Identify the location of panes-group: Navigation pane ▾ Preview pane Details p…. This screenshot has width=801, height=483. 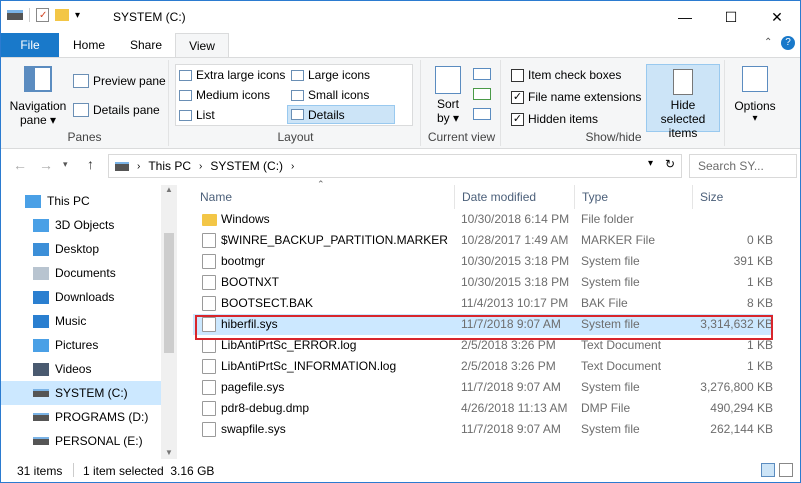
(85, 103).